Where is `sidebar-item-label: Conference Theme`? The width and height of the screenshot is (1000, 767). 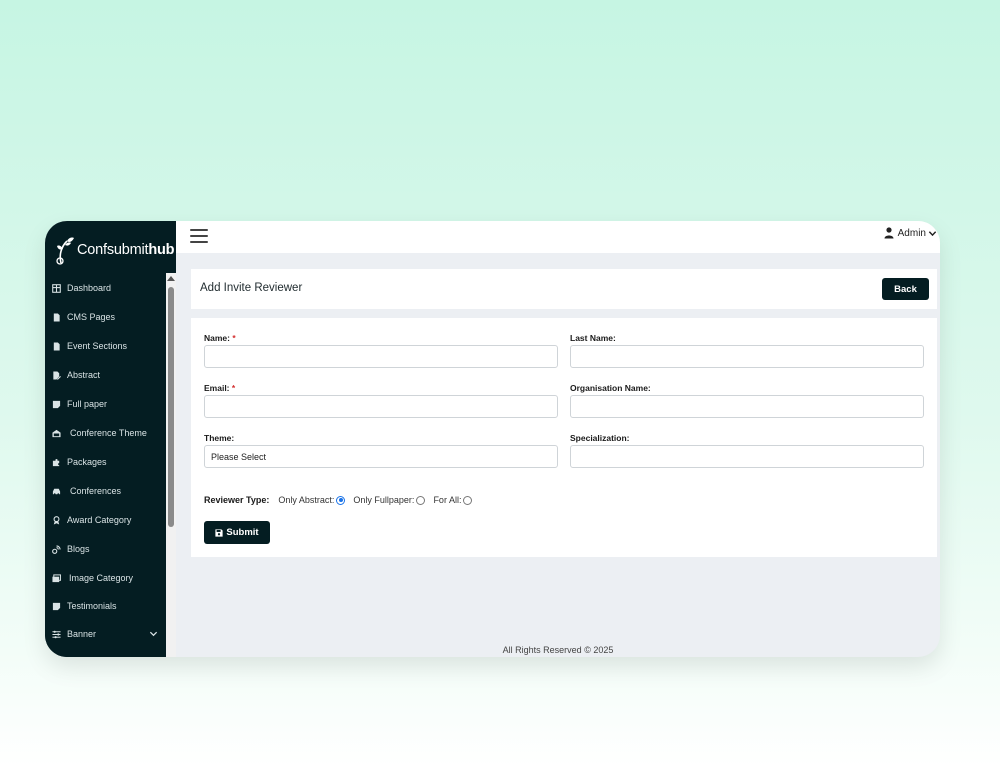 sidebar-item-label: Conference Theme is located at coordinates (108, 433).